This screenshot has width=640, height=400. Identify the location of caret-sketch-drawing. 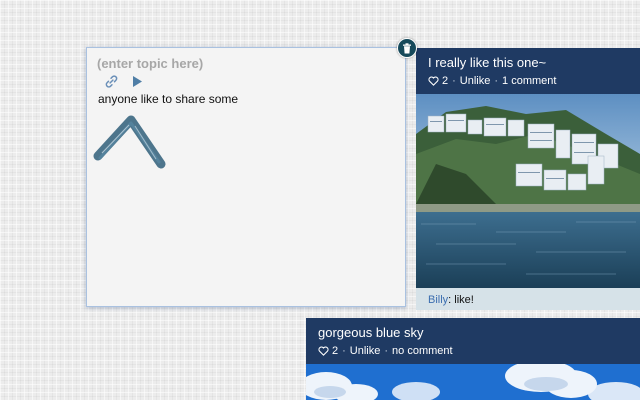
(129, 142).